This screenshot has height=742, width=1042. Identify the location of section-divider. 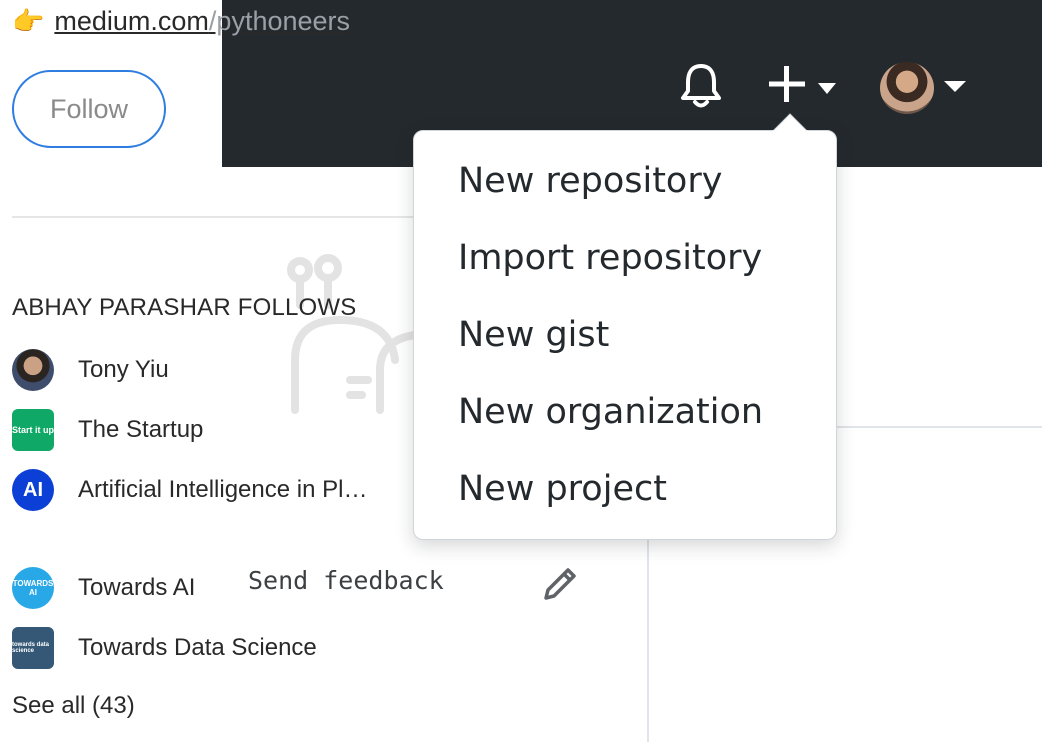
(222, 217).